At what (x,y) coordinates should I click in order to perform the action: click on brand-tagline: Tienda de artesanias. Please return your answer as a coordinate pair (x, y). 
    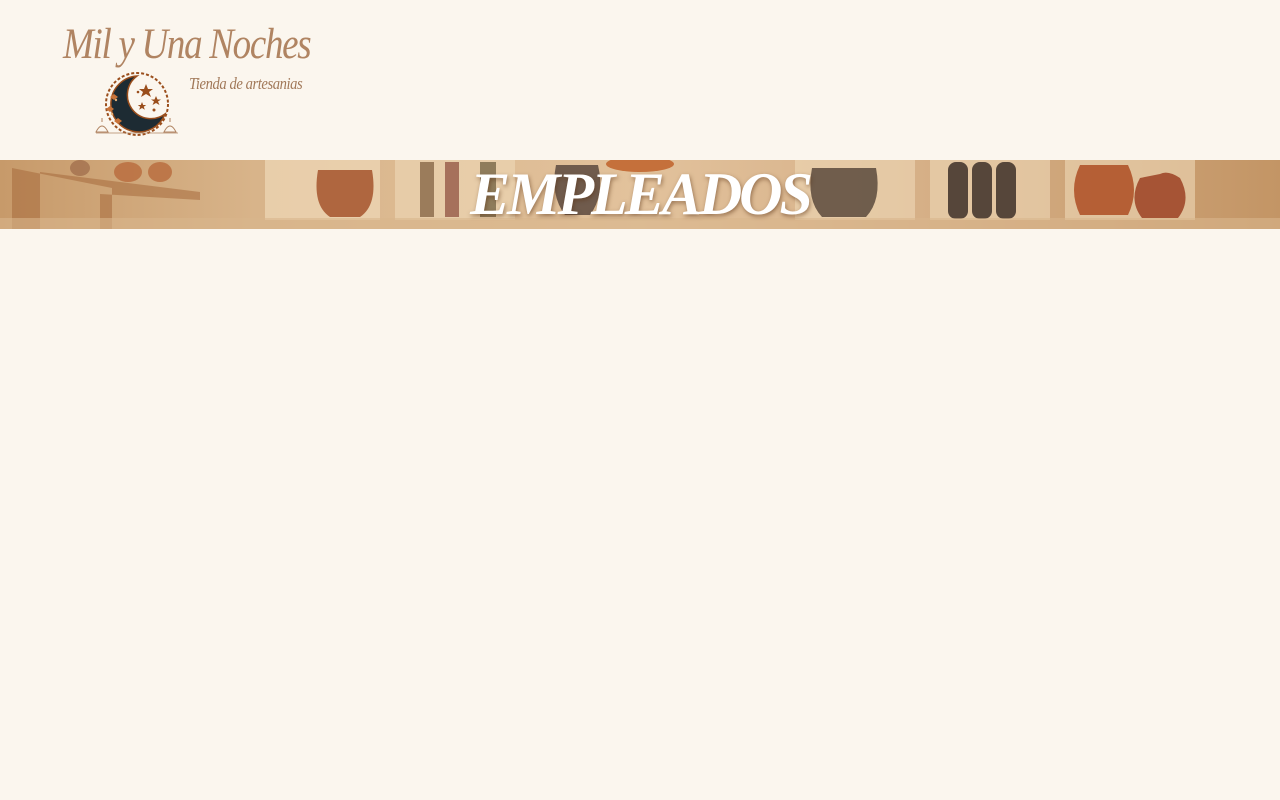
    Looking at the image, I should click on (246, 83).